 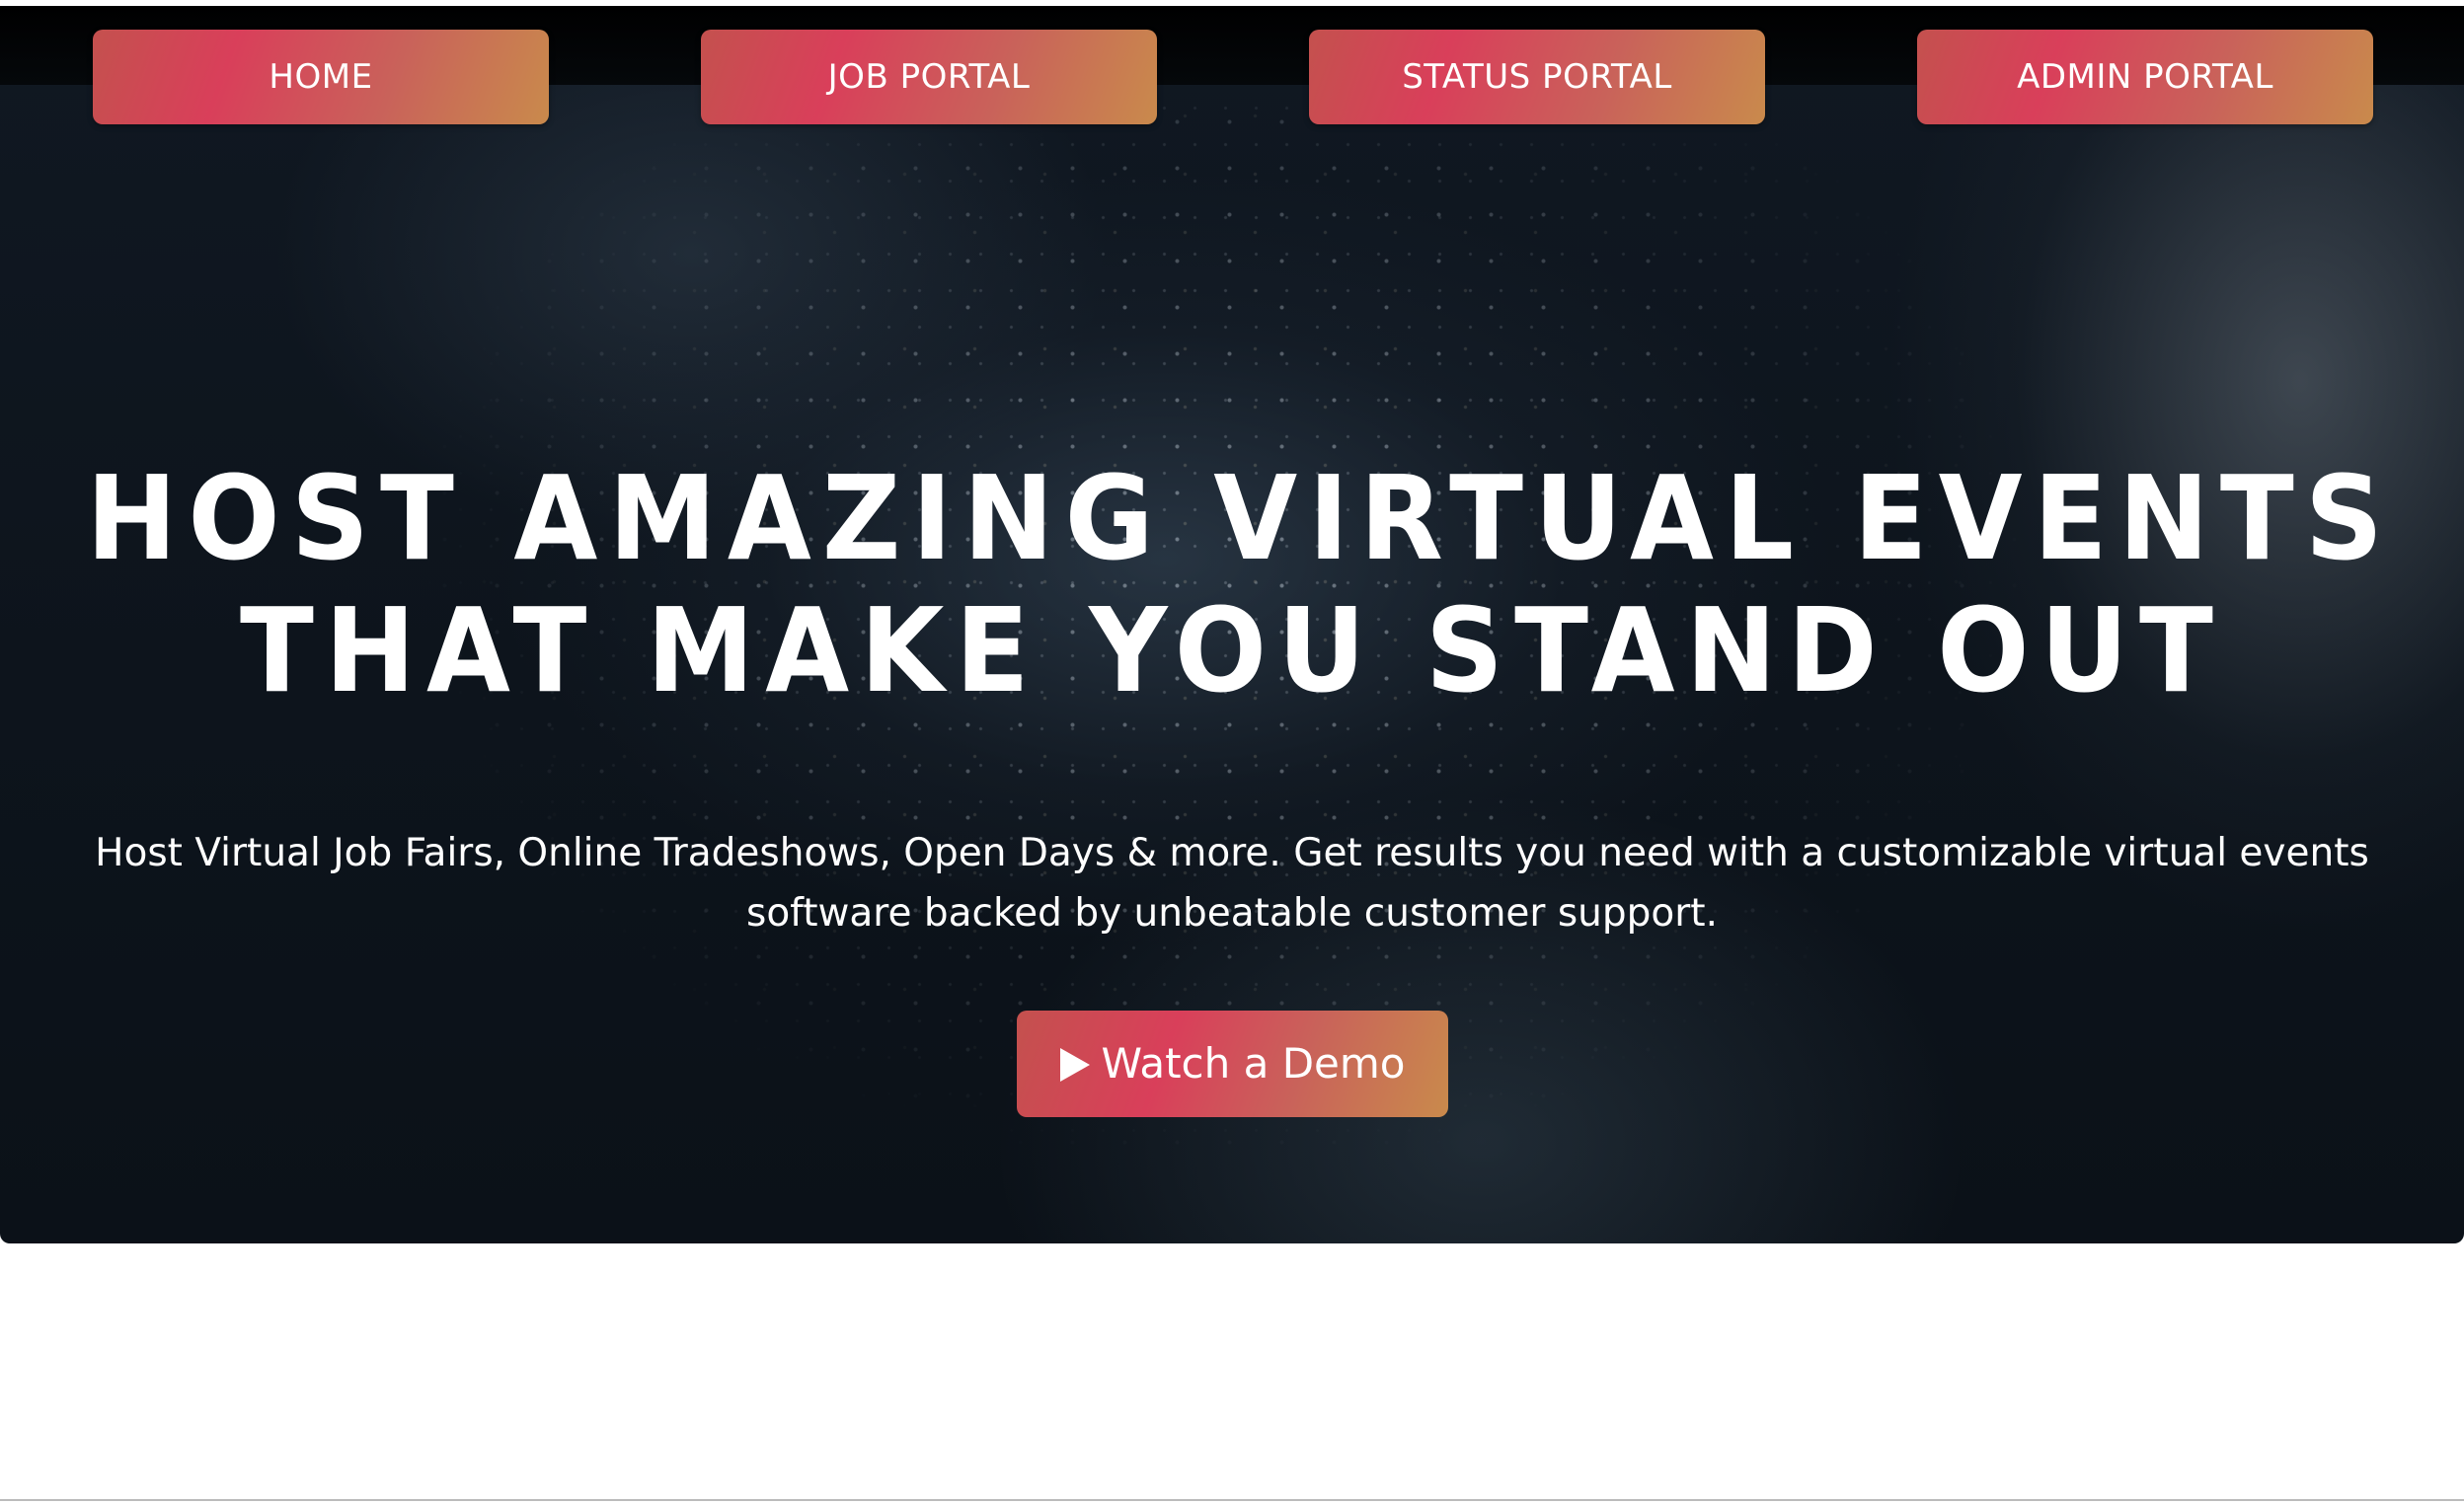 I want to click on page-divider, so click(x=1232, y=1500).